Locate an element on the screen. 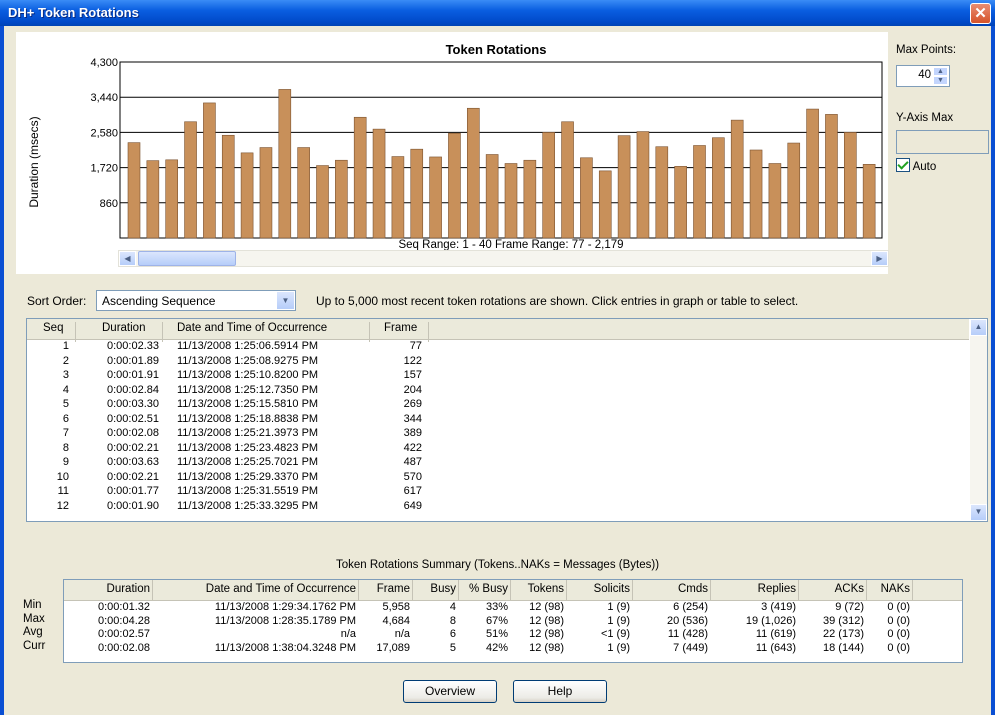 This screenshot has width=995, height=715. summary-cell: 11 (428) is located at coordinates (687, 634).